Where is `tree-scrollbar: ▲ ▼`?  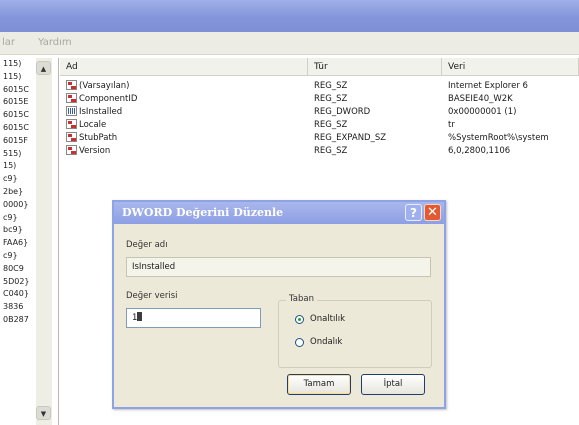 tree-scrollbar: ▲ ▼ is located at coordinates (44, 241).